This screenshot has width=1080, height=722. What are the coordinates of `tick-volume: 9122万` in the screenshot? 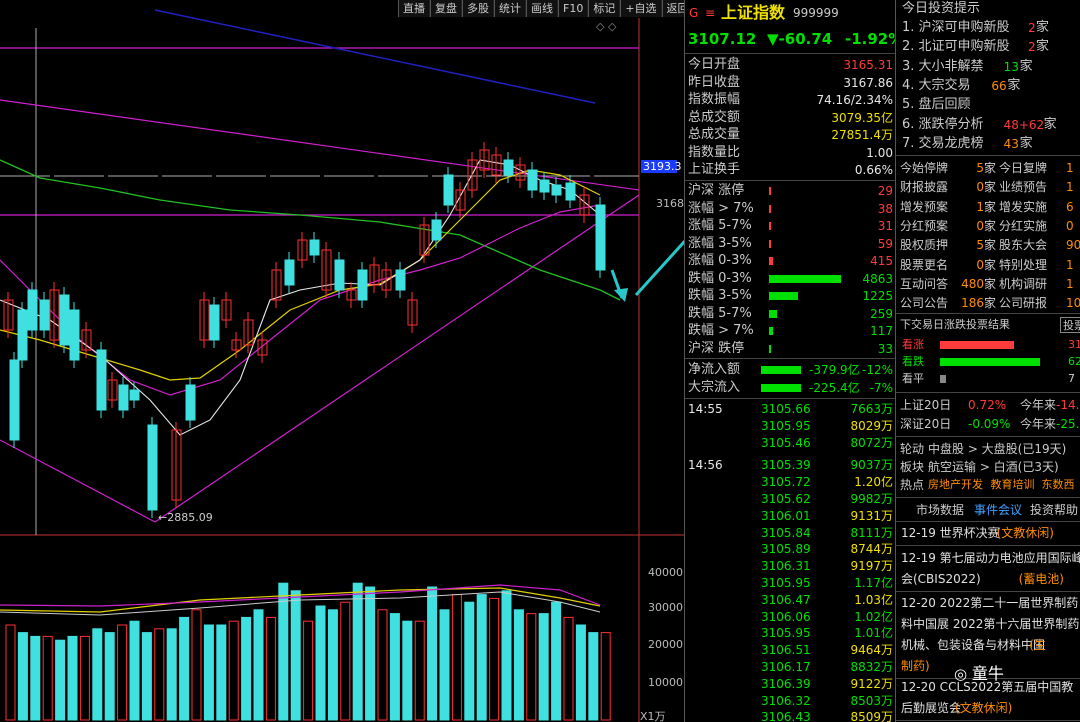 It's located at (871, 683).